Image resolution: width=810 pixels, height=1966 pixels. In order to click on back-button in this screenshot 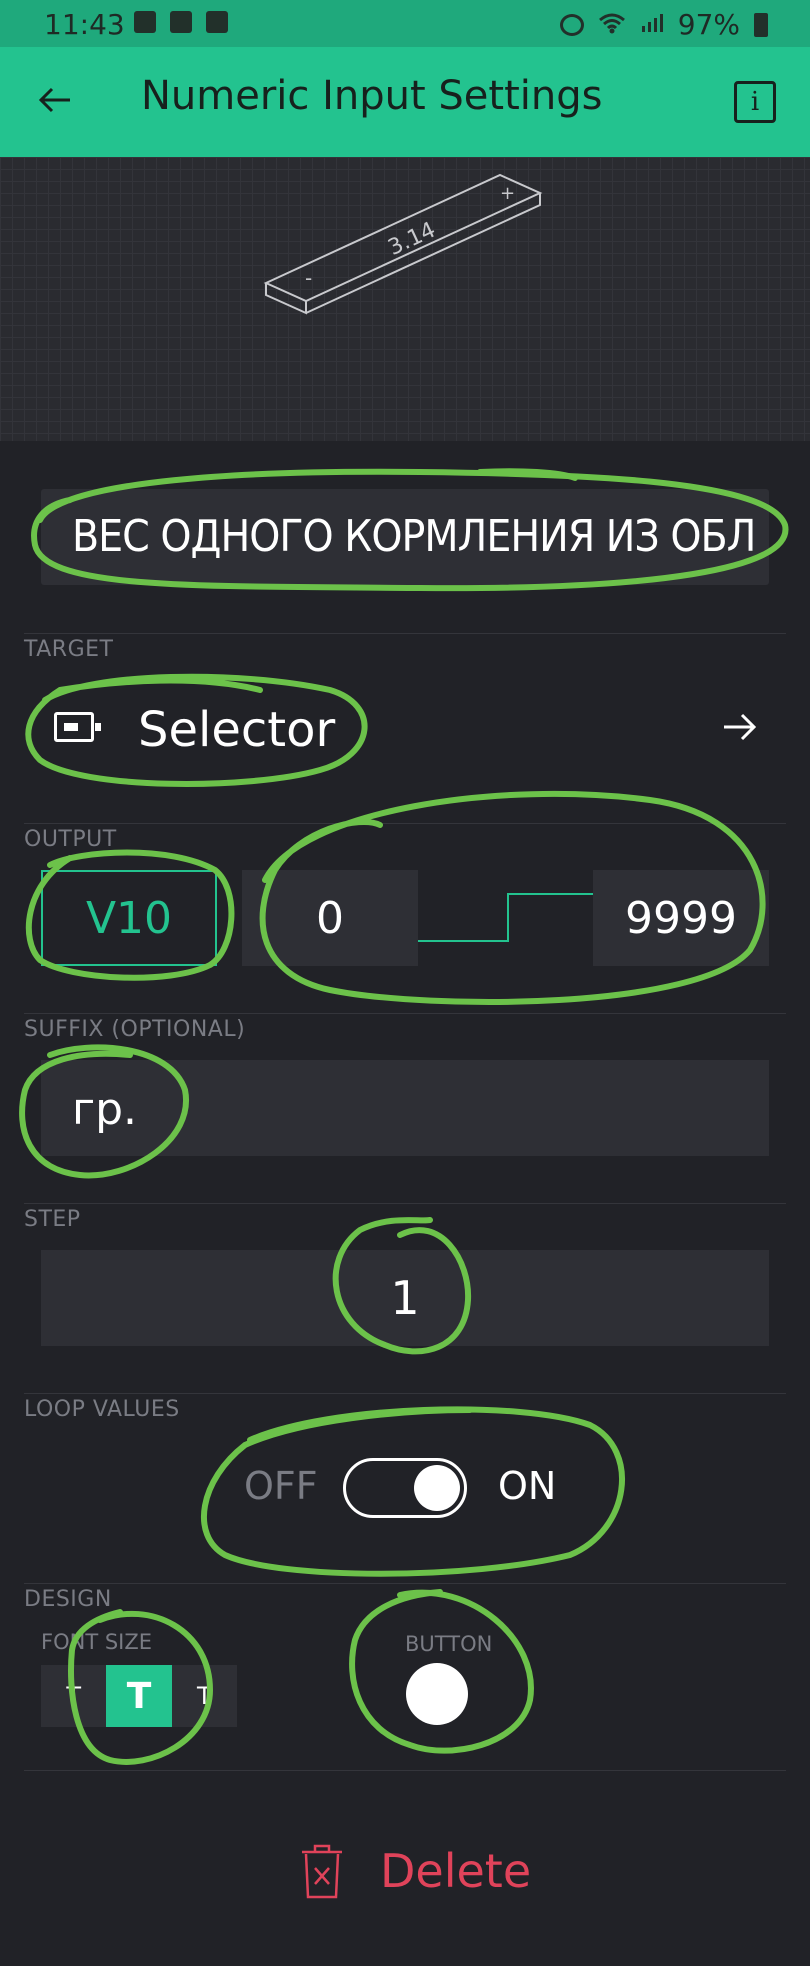, I will do `click(55, 100)`.